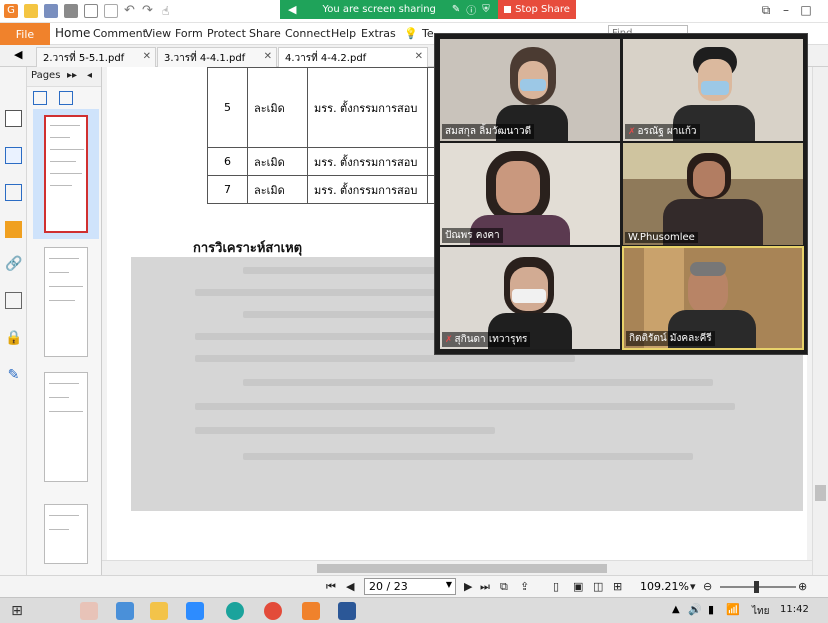  Describe the element at coordinates (235, 611) in the screenshot. I see `edge-icon` at that location.